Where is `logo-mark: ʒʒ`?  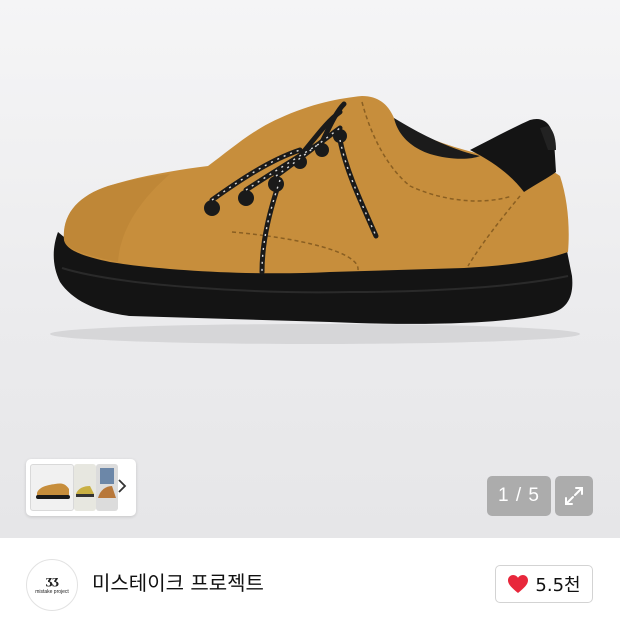 logo-mark: ʒʒ is located at coordinates (52, 580).